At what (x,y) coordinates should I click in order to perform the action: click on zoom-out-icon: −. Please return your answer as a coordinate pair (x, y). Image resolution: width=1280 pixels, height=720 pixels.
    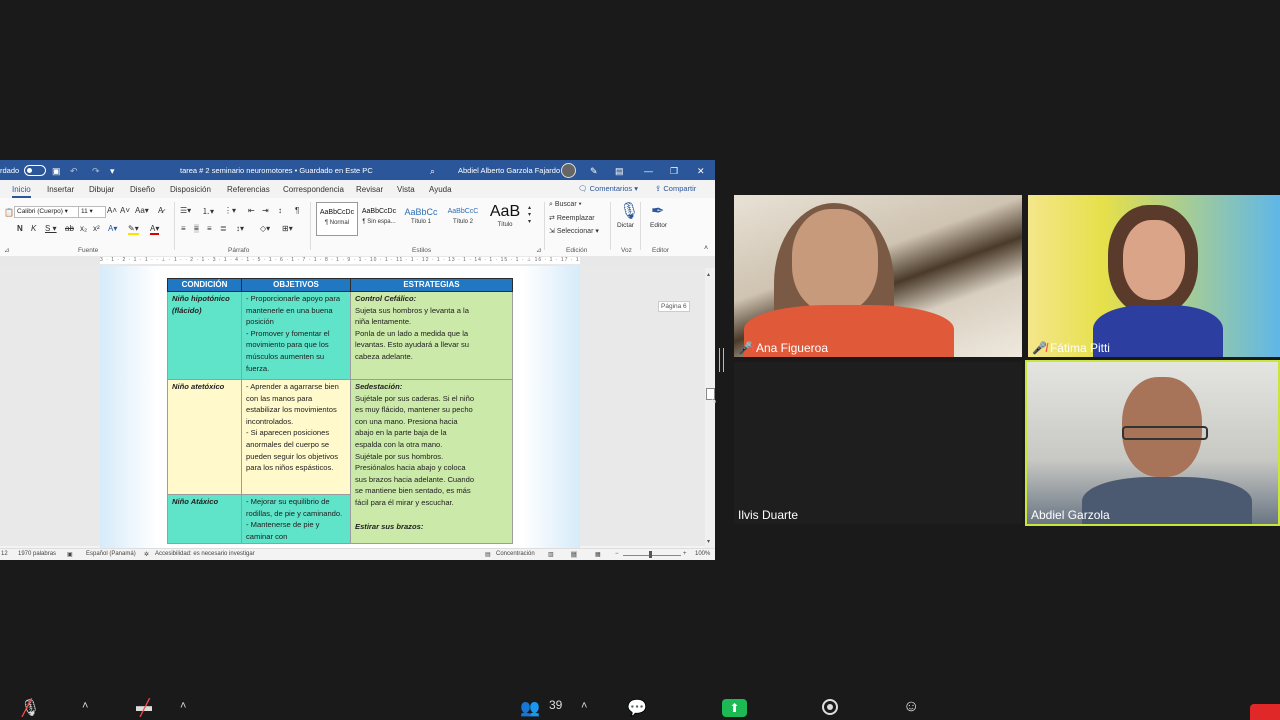
    Looking at the image, I should click on (617, 554).